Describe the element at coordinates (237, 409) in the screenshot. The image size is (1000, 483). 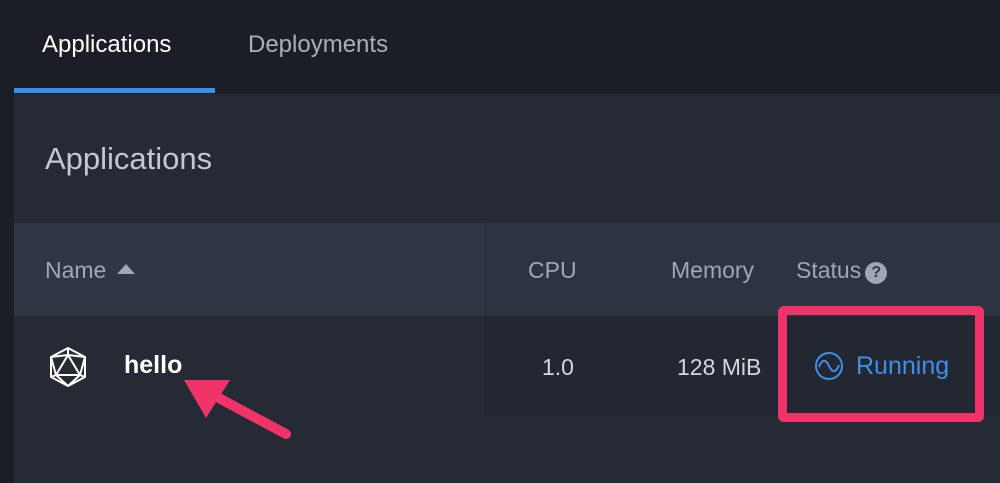
I see `pointer-arrow-annotation` at that location.